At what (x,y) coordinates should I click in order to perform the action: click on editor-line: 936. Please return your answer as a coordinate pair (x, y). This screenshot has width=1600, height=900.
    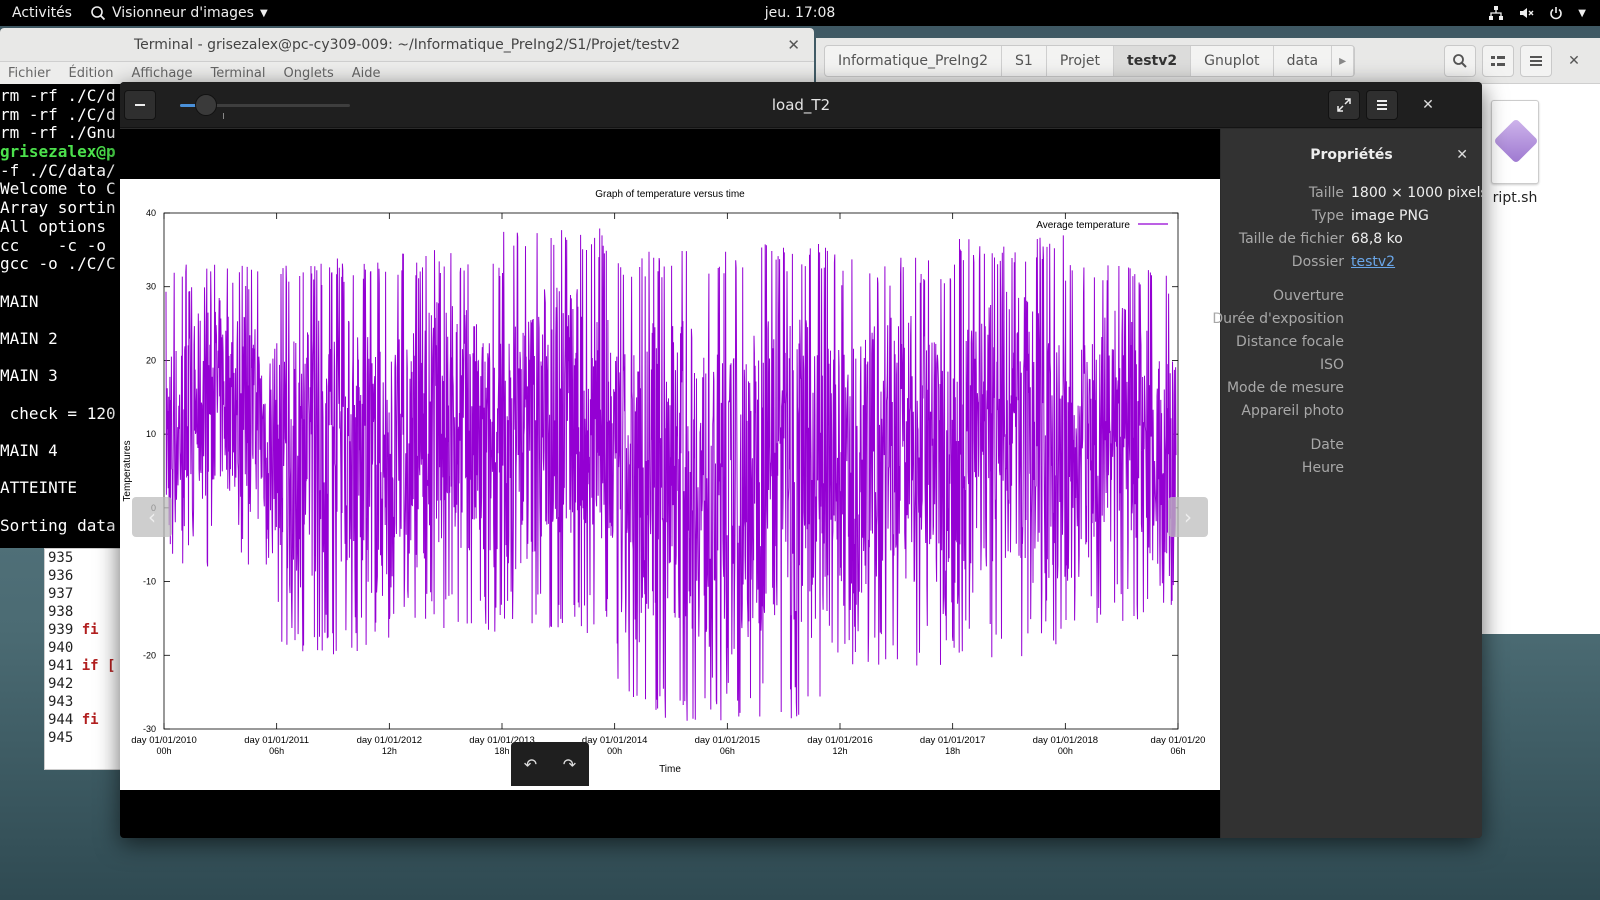
    Looking at the image, I should click on (84, 576).